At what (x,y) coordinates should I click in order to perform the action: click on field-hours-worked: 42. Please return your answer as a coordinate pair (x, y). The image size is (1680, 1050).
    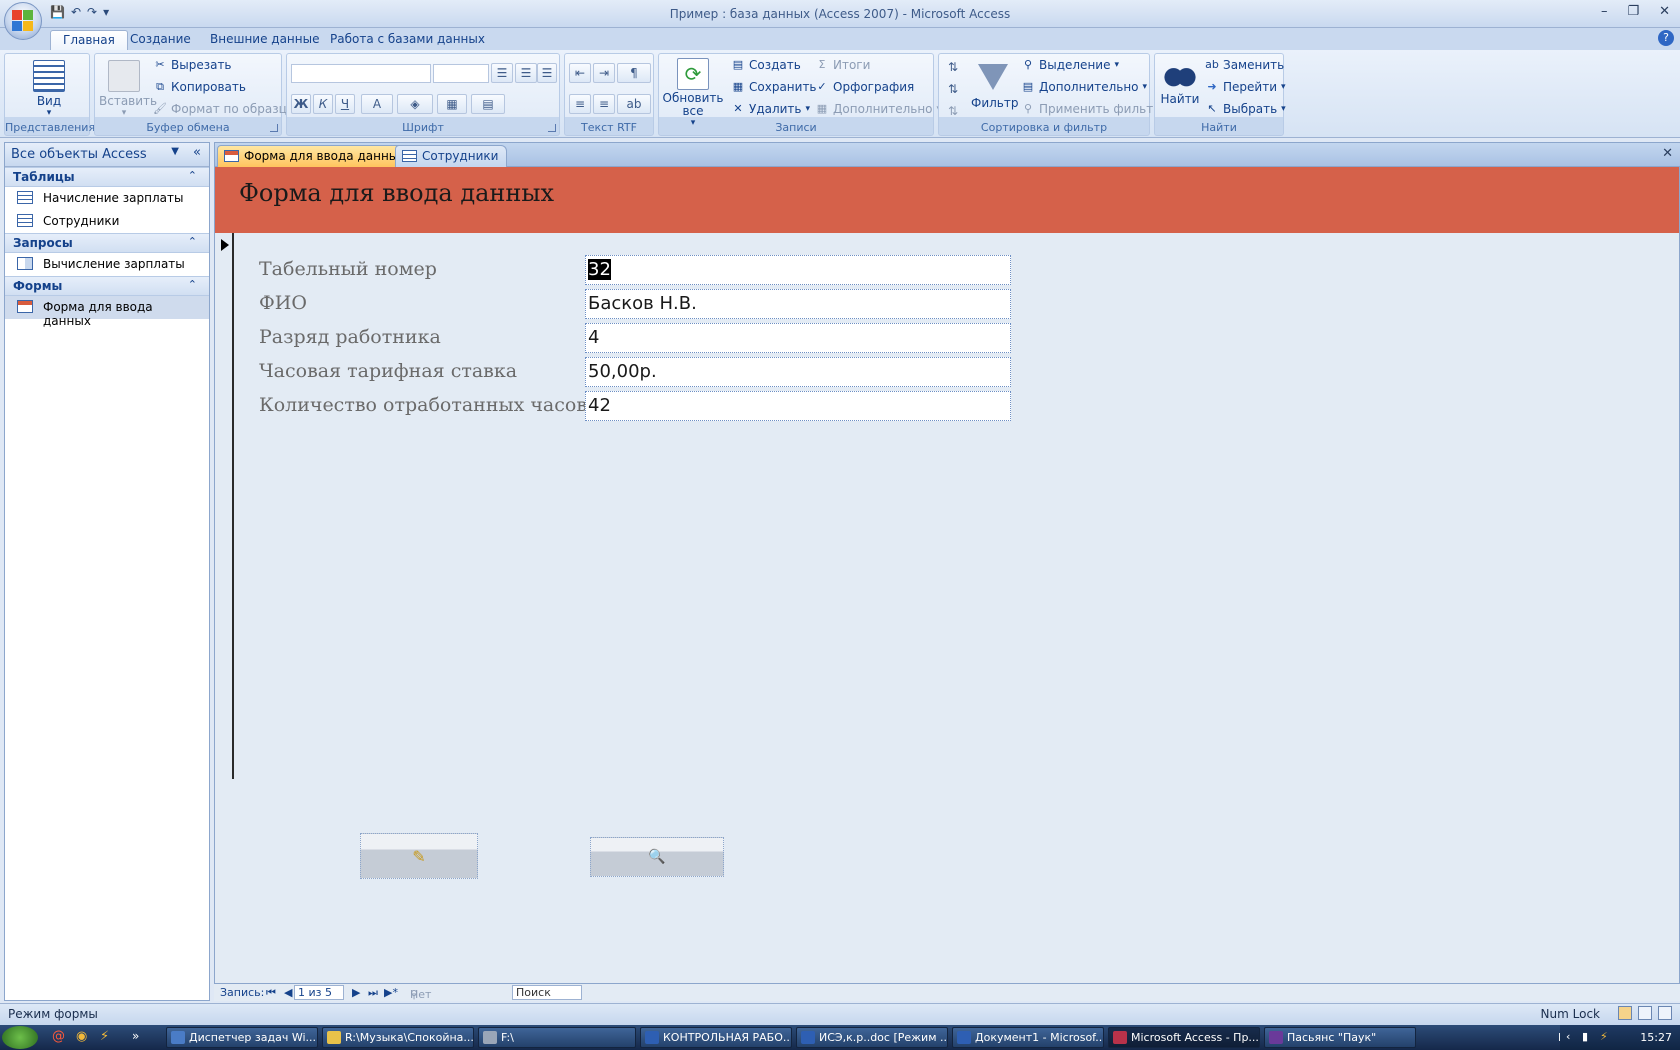
    Looking at the image, I should click on (798, 406).